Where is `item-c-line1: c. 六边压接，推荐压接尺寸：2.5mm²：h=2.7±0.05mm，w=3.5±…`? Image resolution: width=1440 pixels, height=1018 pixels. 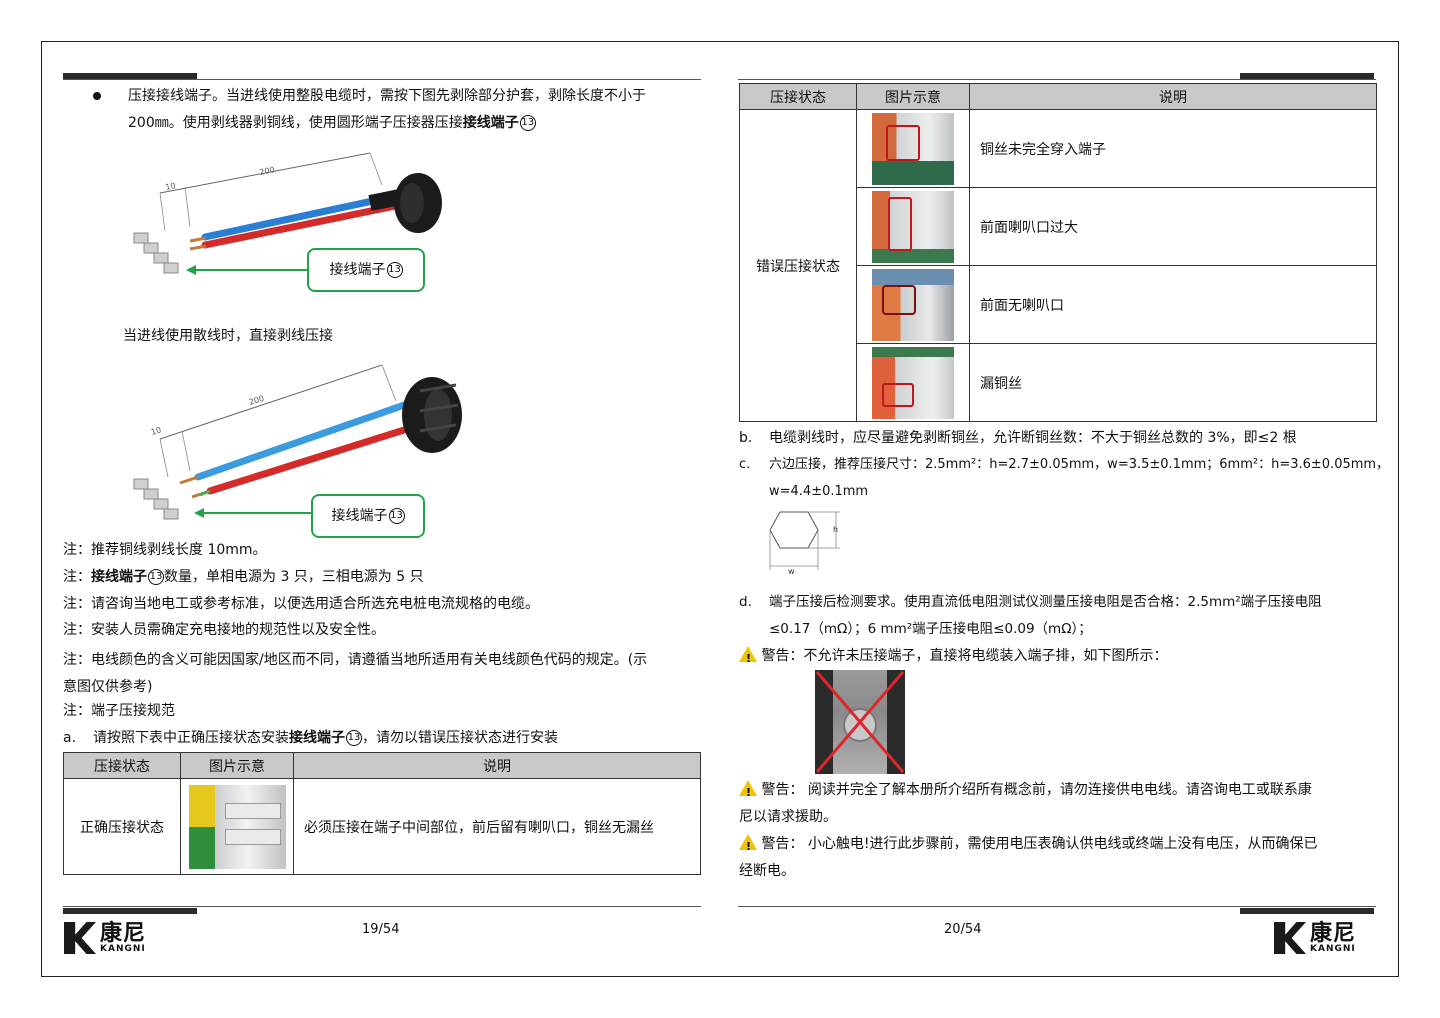
item-c-line1: c. 六边压接，推荐压接尺寸：2.5mm²：h=2.7±0.05mm，w=3.5±… is located at coordinates (1064, 464).